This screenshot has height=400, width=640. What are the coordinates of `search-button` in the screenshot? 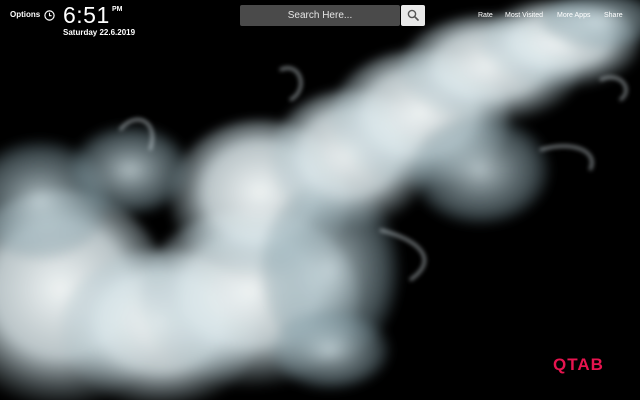 It's located at (413, 15).